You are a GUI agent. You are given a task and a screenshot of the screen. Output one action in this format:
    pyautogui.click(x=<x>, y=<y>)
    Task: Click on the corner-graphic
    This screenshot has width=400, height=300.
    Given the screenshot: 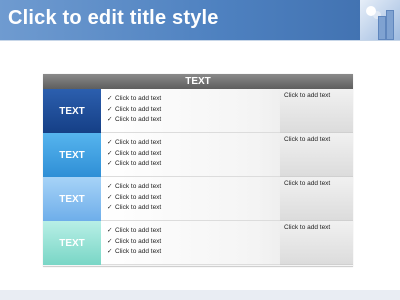 What is the action you would take?
    pyautogui.click(x=380, y=20)
    